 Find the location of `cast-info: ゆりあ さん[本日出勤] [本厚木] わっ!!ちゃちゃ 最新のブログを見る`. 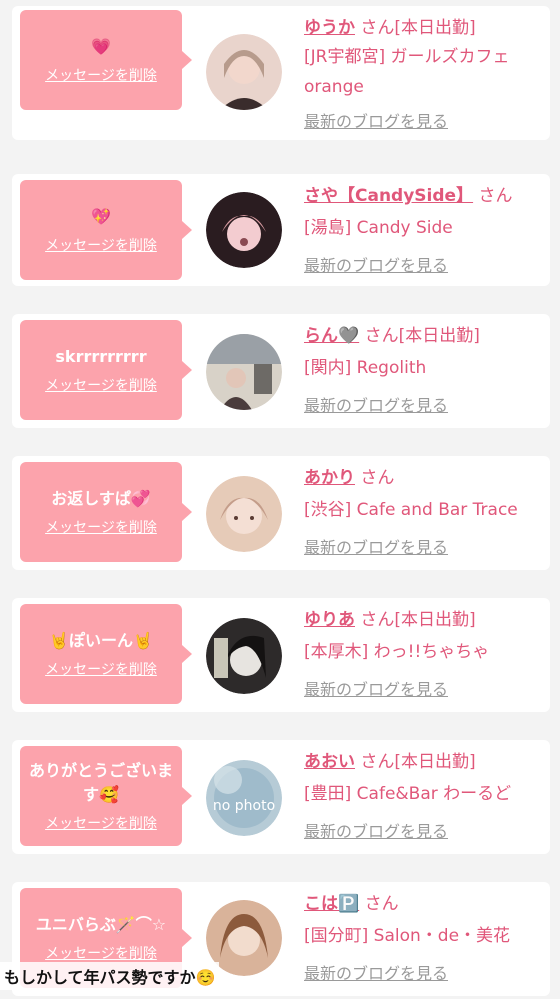

cast-info: ゆりあ さん[本日出勤] [本厚木] わっ!!ちゃちゃ 最新のブログを見る is located at coordinates (424, 649).